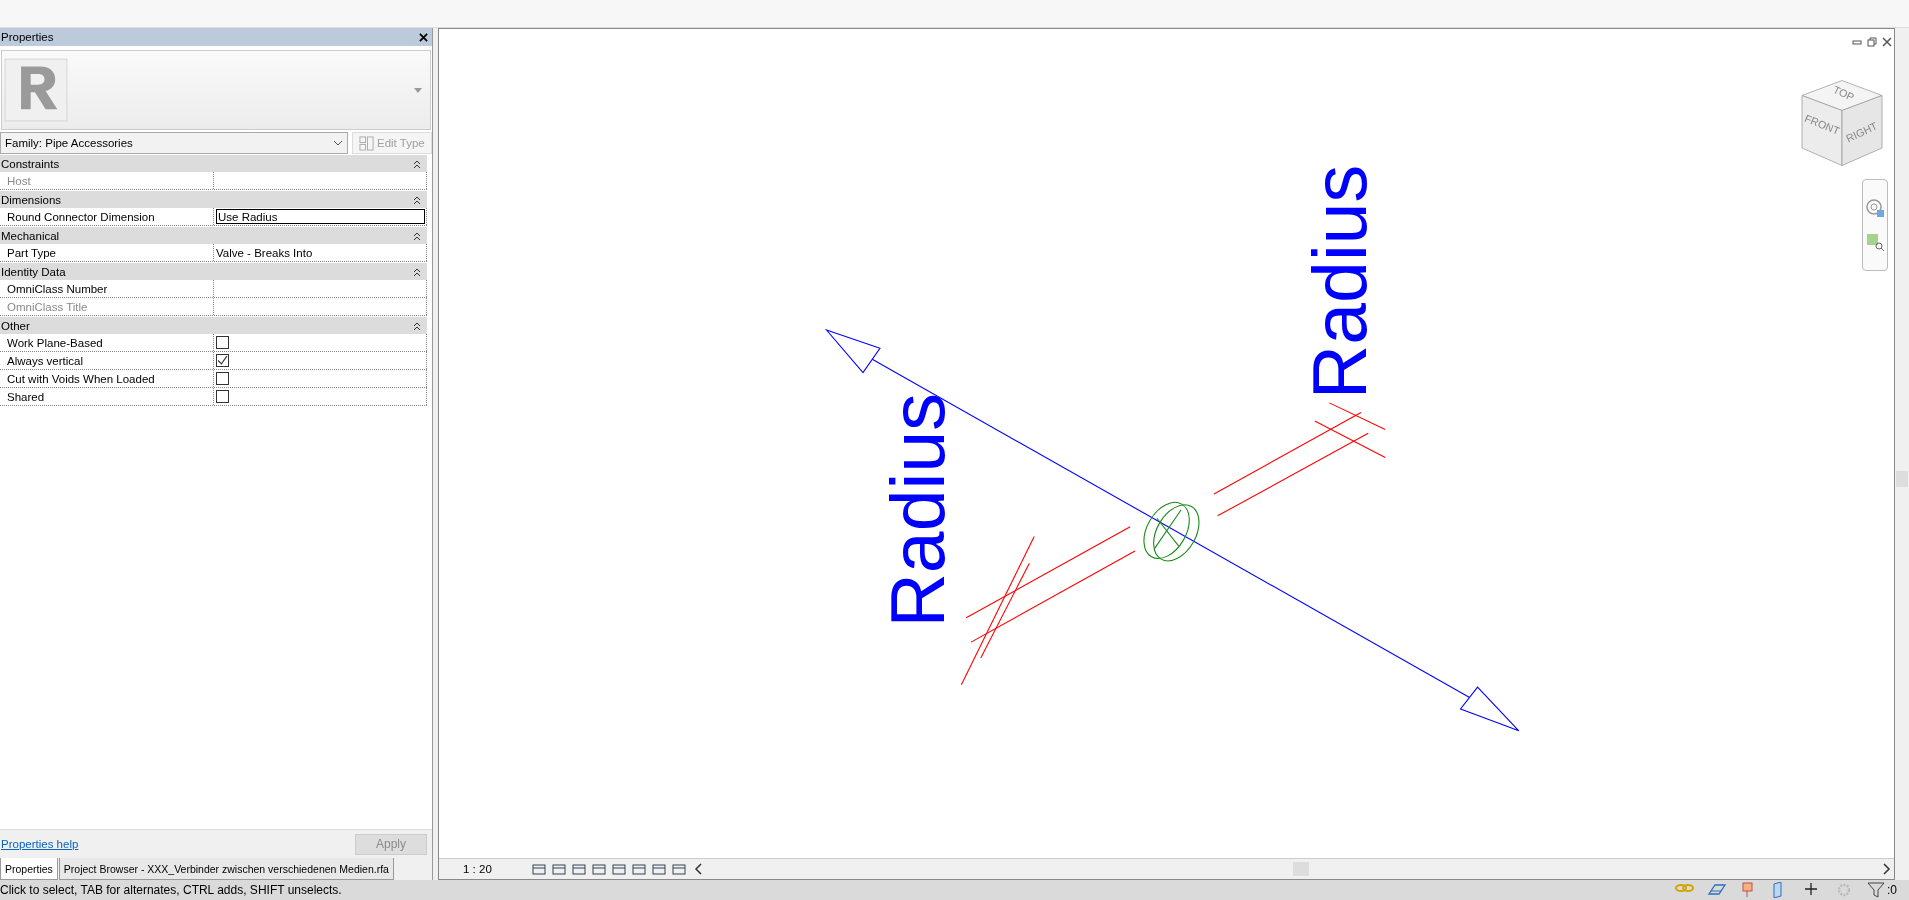 This screenshot has height=900, width=1909. Describe the element at coordinates (40, 844) in the screenshot. I see `properties-help-link: Properties help` at that location.